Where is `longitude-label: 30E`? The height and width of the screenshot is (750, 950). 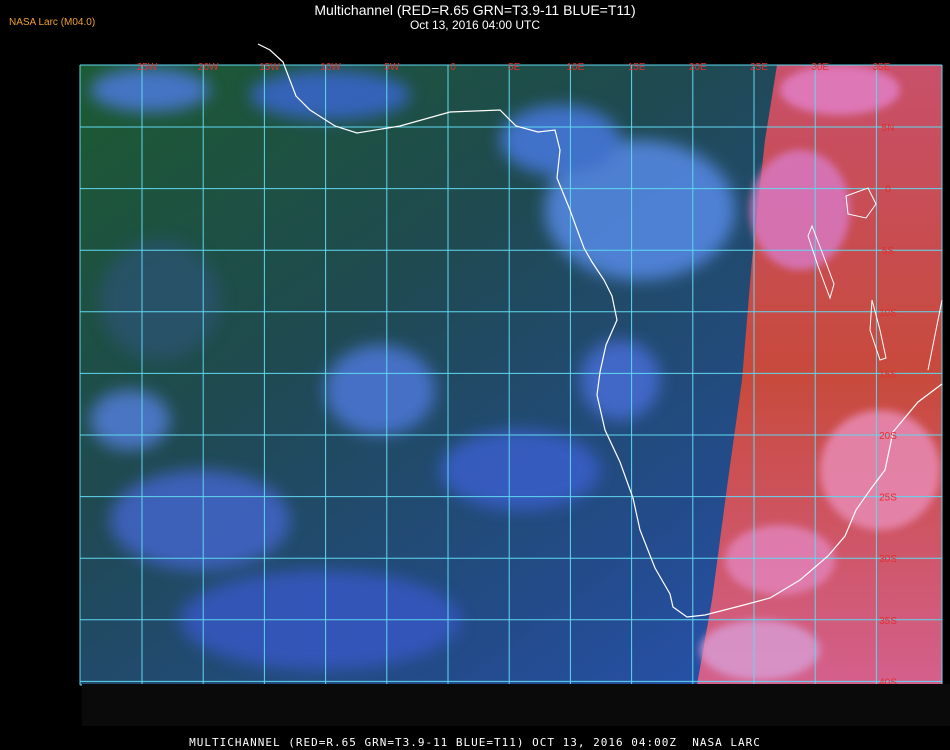 longitude-label: 30E is located at coordinates (820, 67).